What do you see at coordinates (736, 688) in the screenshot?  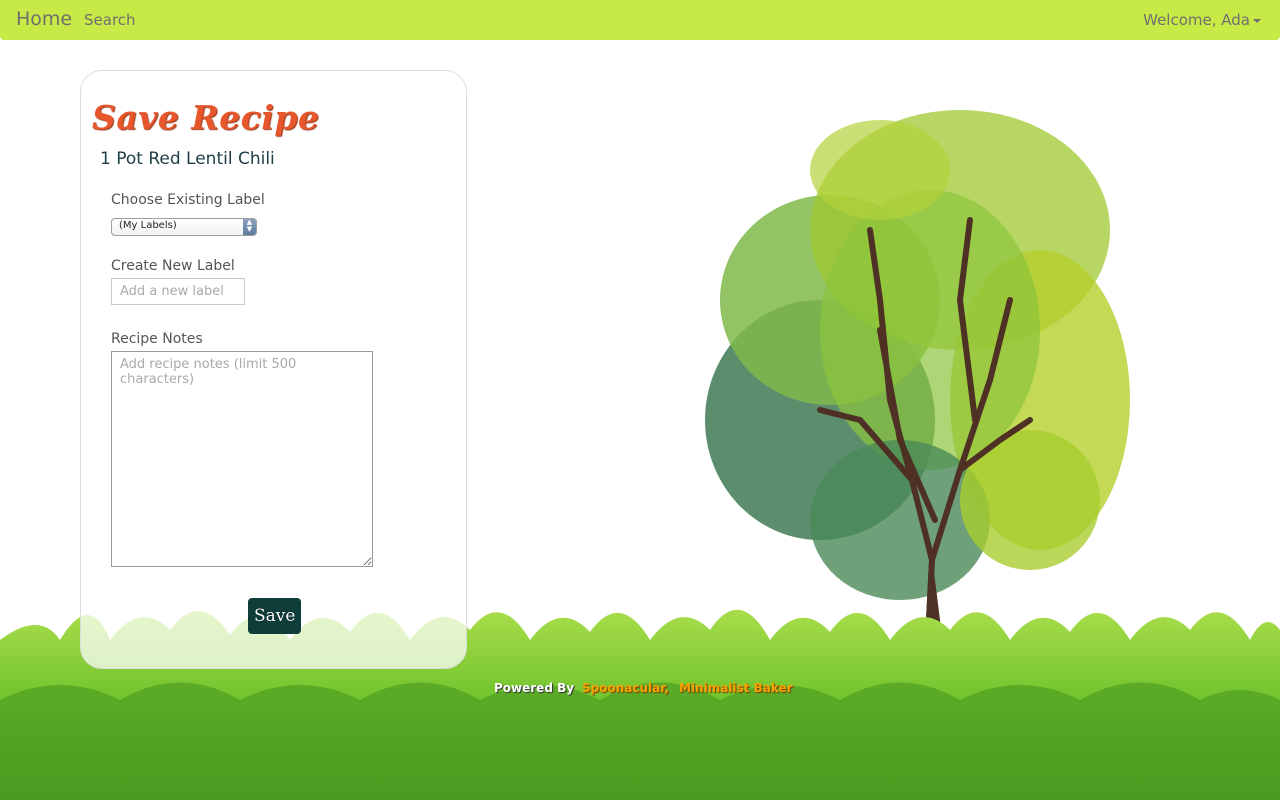 I see `minimalist-baker-link: Minimalist Baker` at bounding box center [736, 688].